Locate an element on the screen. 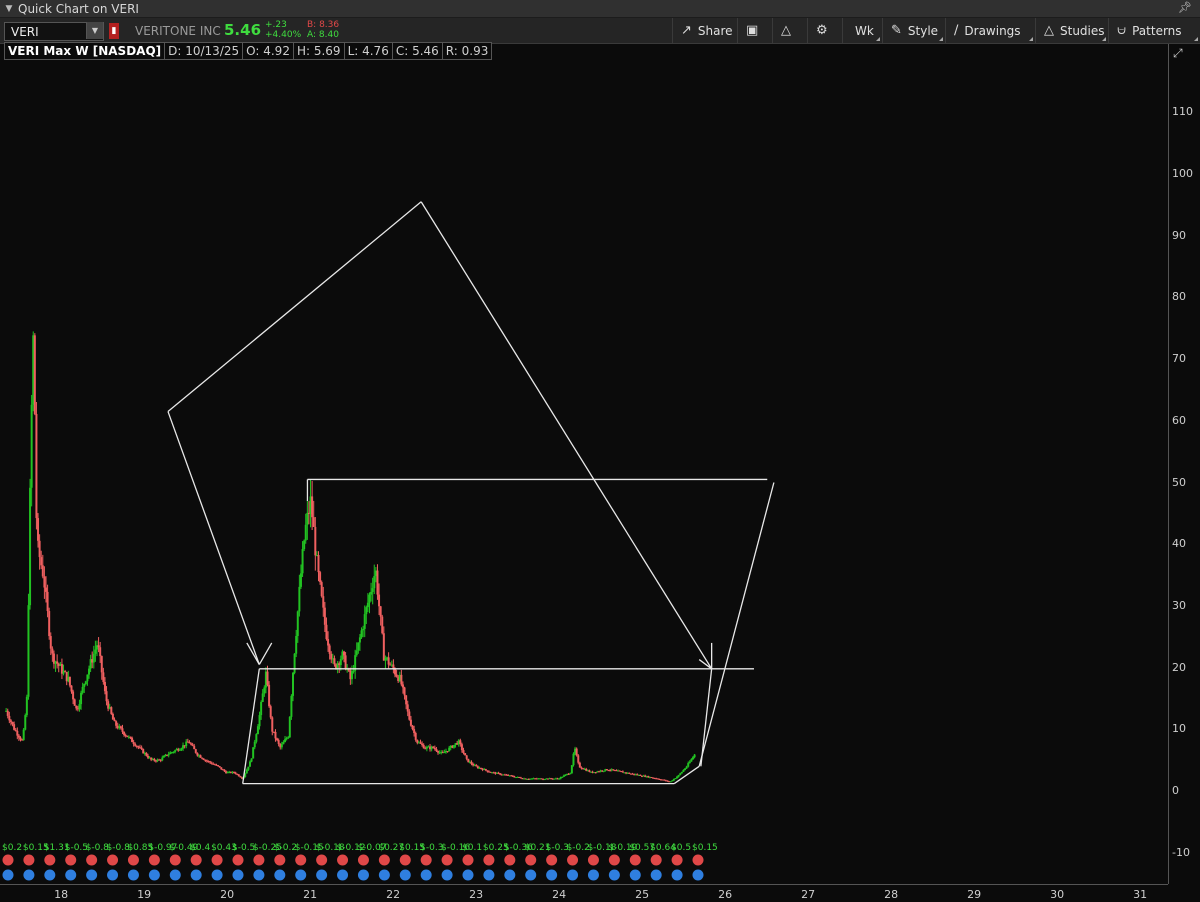 Image resolution: width=1200 pixels, height=902 pixels. info-low: L: 4.76 is located at coordinates (368, 51).